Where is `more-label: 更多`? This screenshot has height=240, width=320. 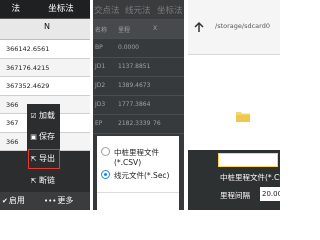 more-label: 更多 is located at coordinates (65, 200).